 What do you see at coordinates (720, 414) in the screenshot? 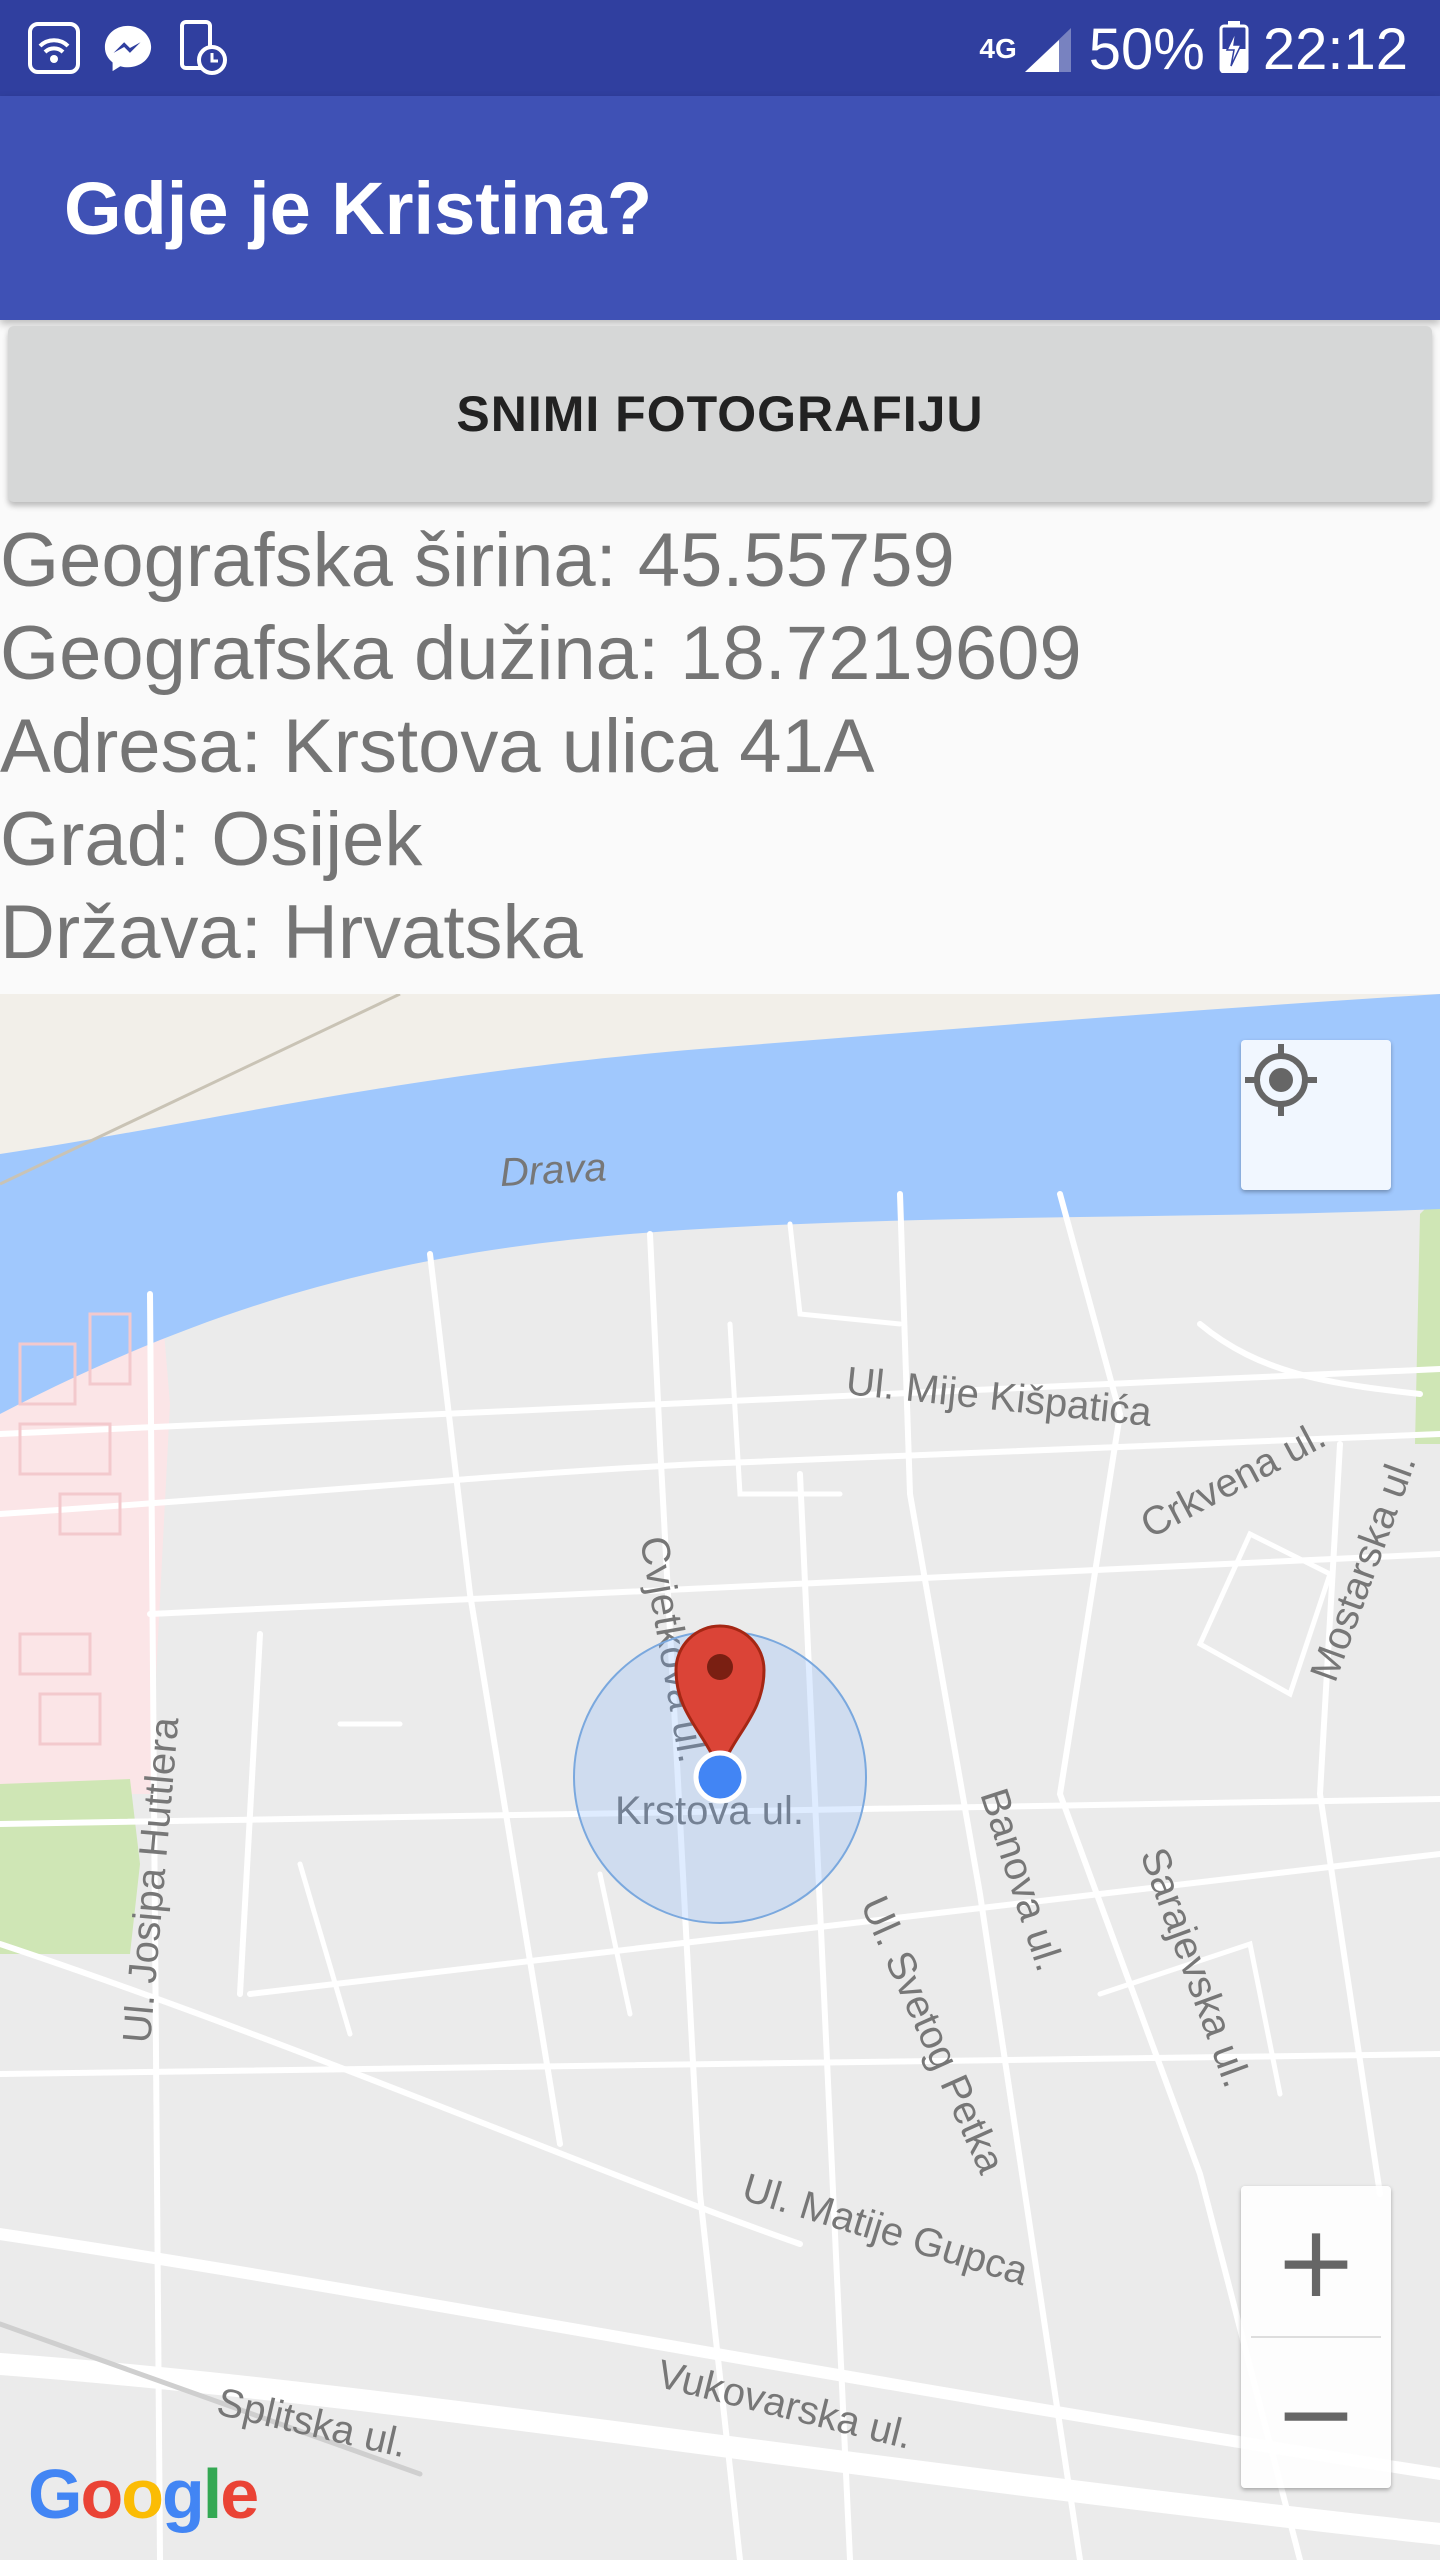
I see `take-photo-button: SNIMI FOTOGRAFIJU` at bounding box center [720, 414].